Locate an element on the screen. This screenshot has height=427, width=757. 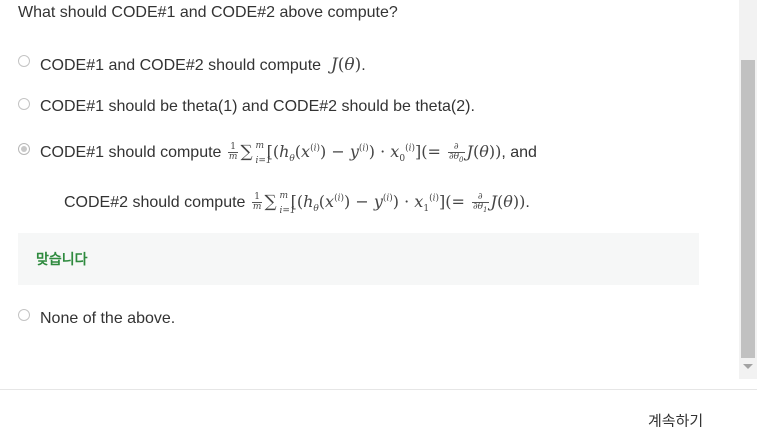
option-1-suffix: . is located at coordinates (363, 65).